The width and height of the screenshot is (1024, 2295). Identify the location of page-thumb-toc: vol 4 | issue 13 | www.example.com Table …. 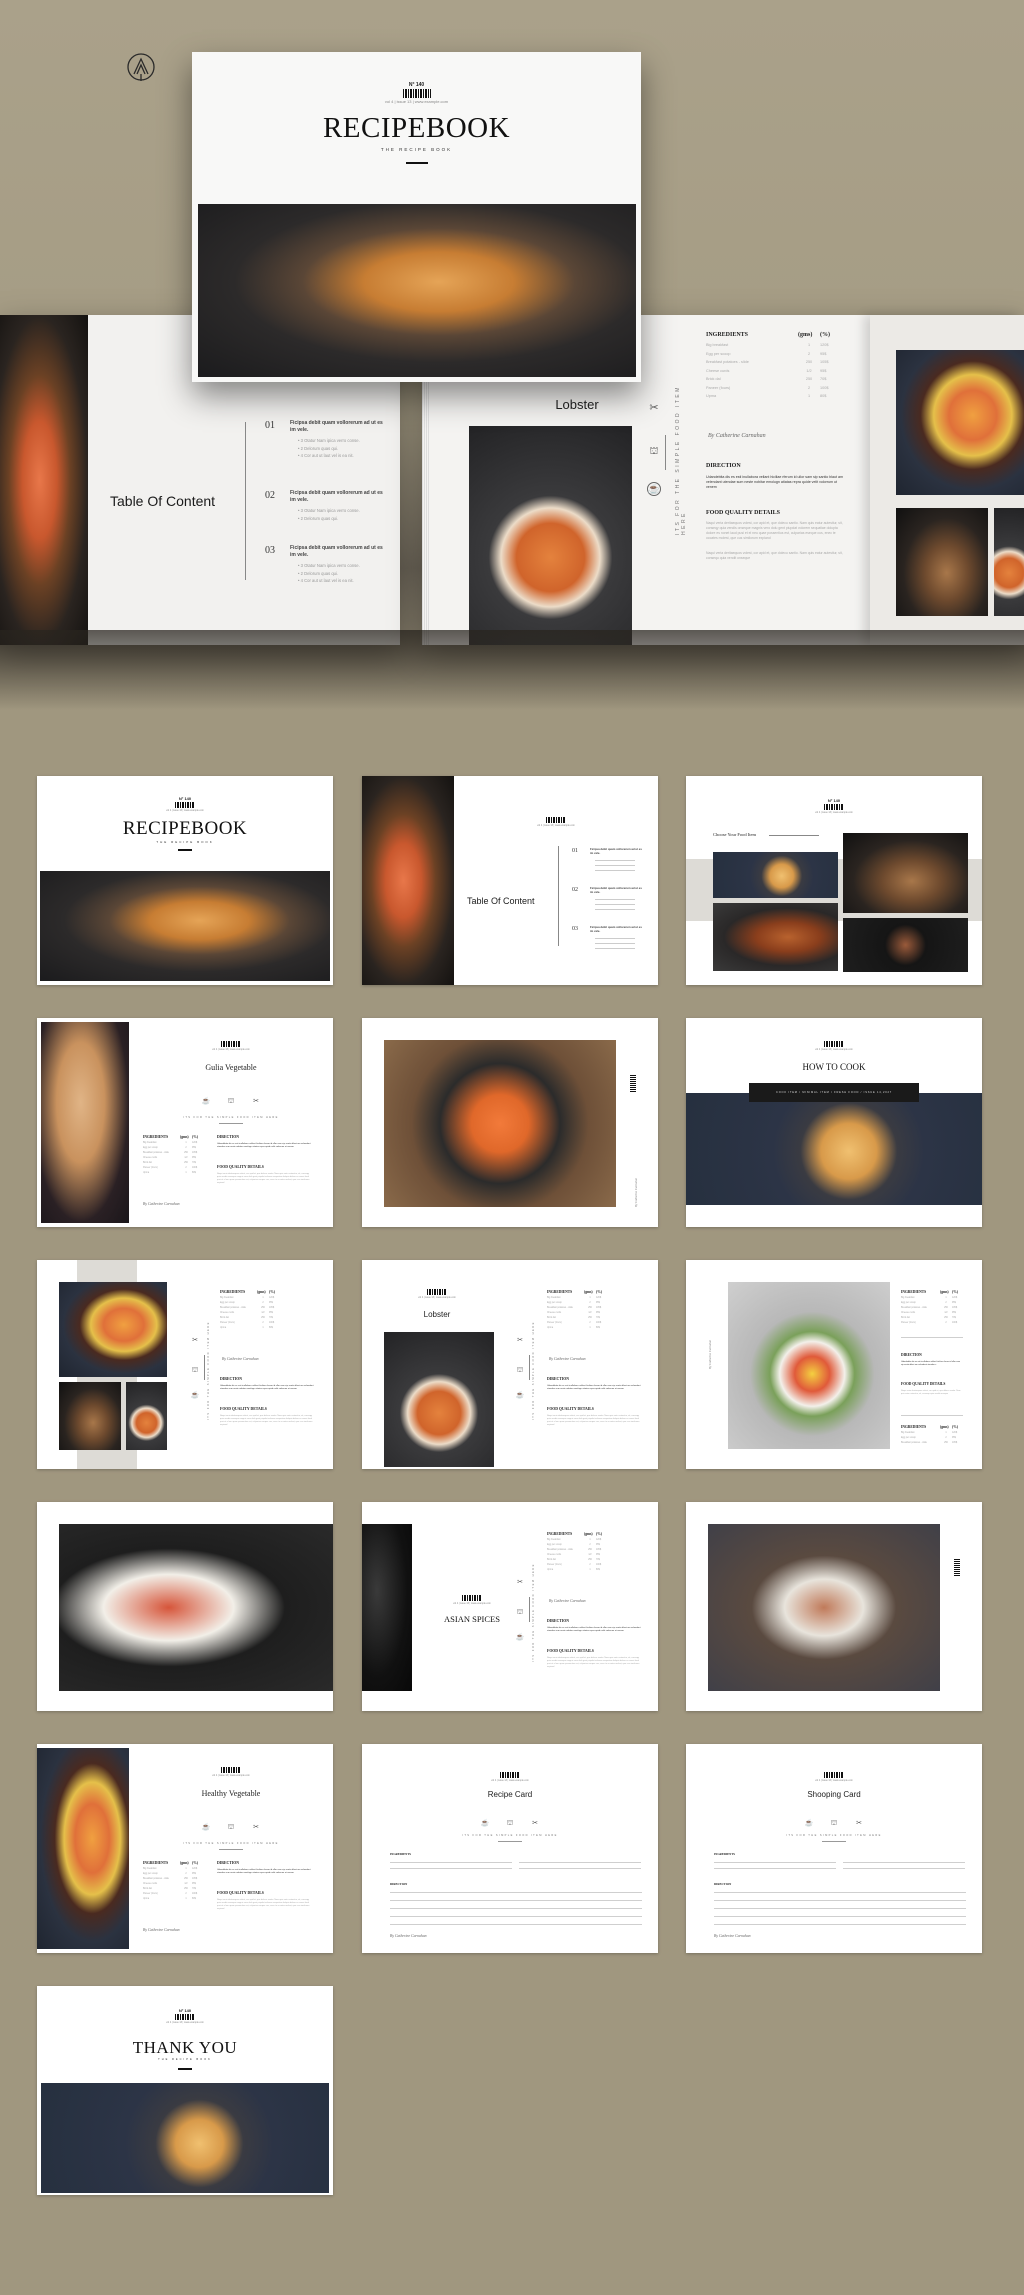
(510, 880).